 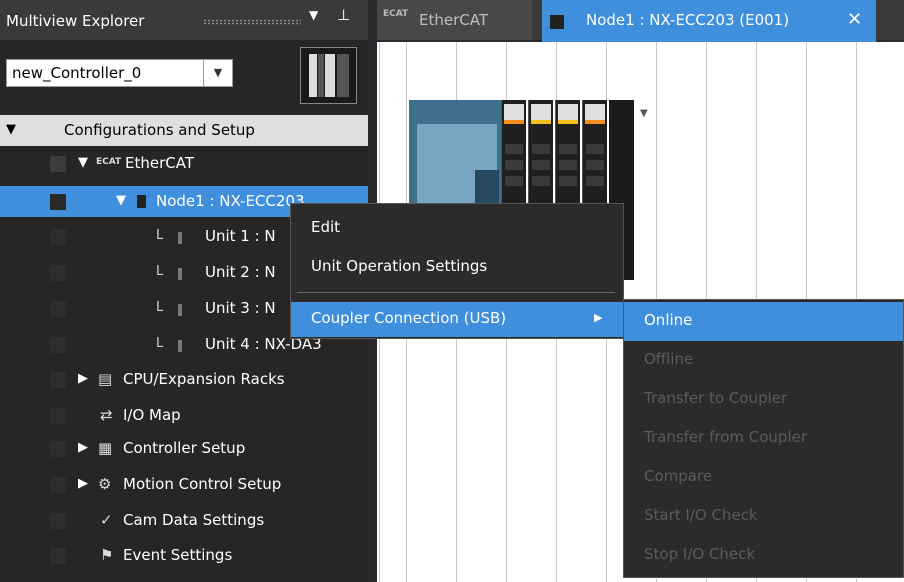 What do you see at coordinates (763, 516) in the screenshot?
I see `menu-item-start-io-check: Start I/O Check` at bounding box center [763, 516].